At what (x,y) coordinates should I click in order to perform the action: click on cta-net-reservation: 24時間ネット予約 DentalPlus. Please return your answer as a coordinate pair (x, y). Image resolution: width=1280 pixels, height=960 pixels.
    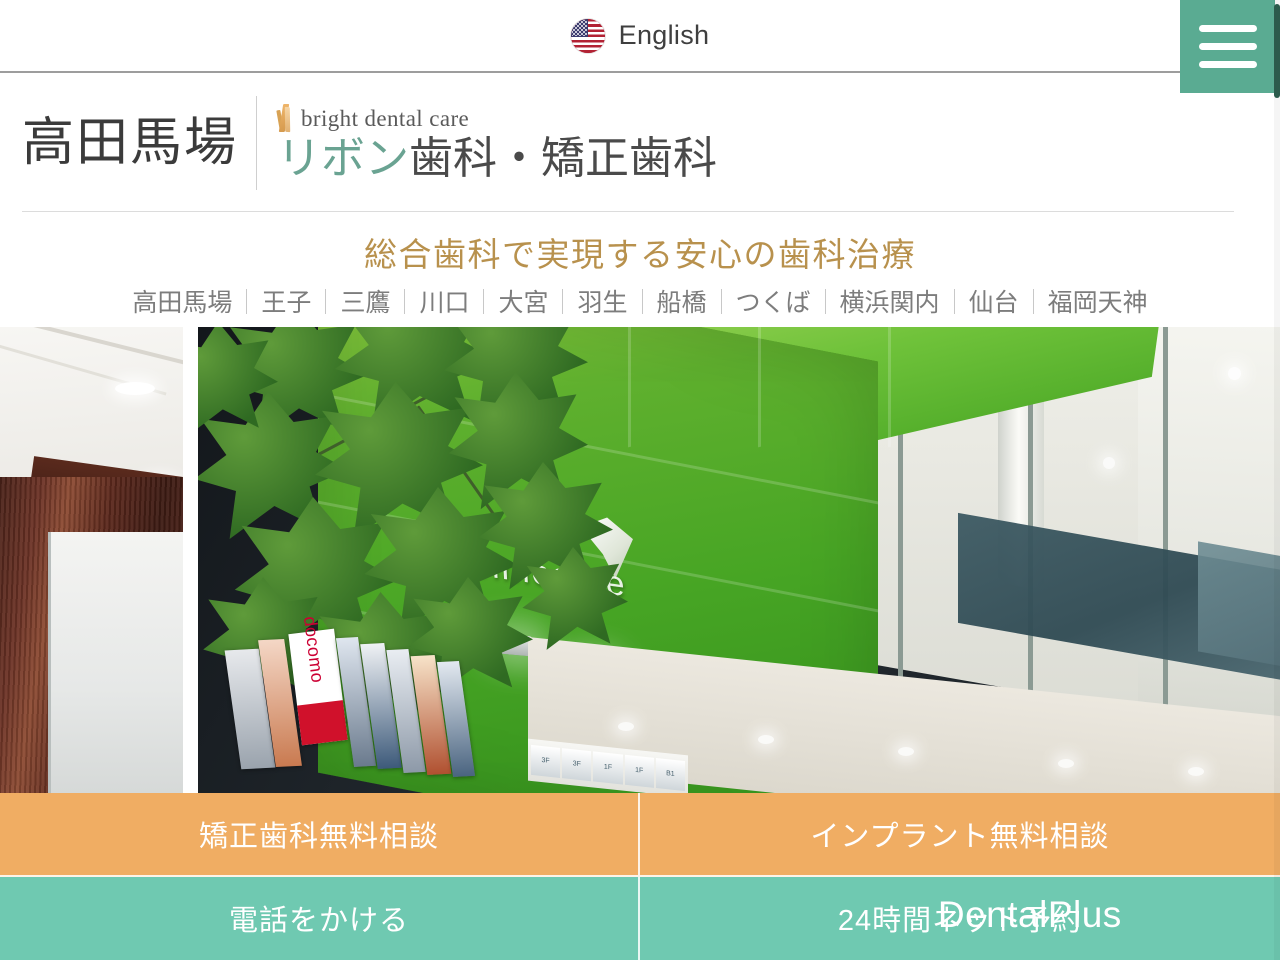
    Looking at the image, I should click on (960, 918).